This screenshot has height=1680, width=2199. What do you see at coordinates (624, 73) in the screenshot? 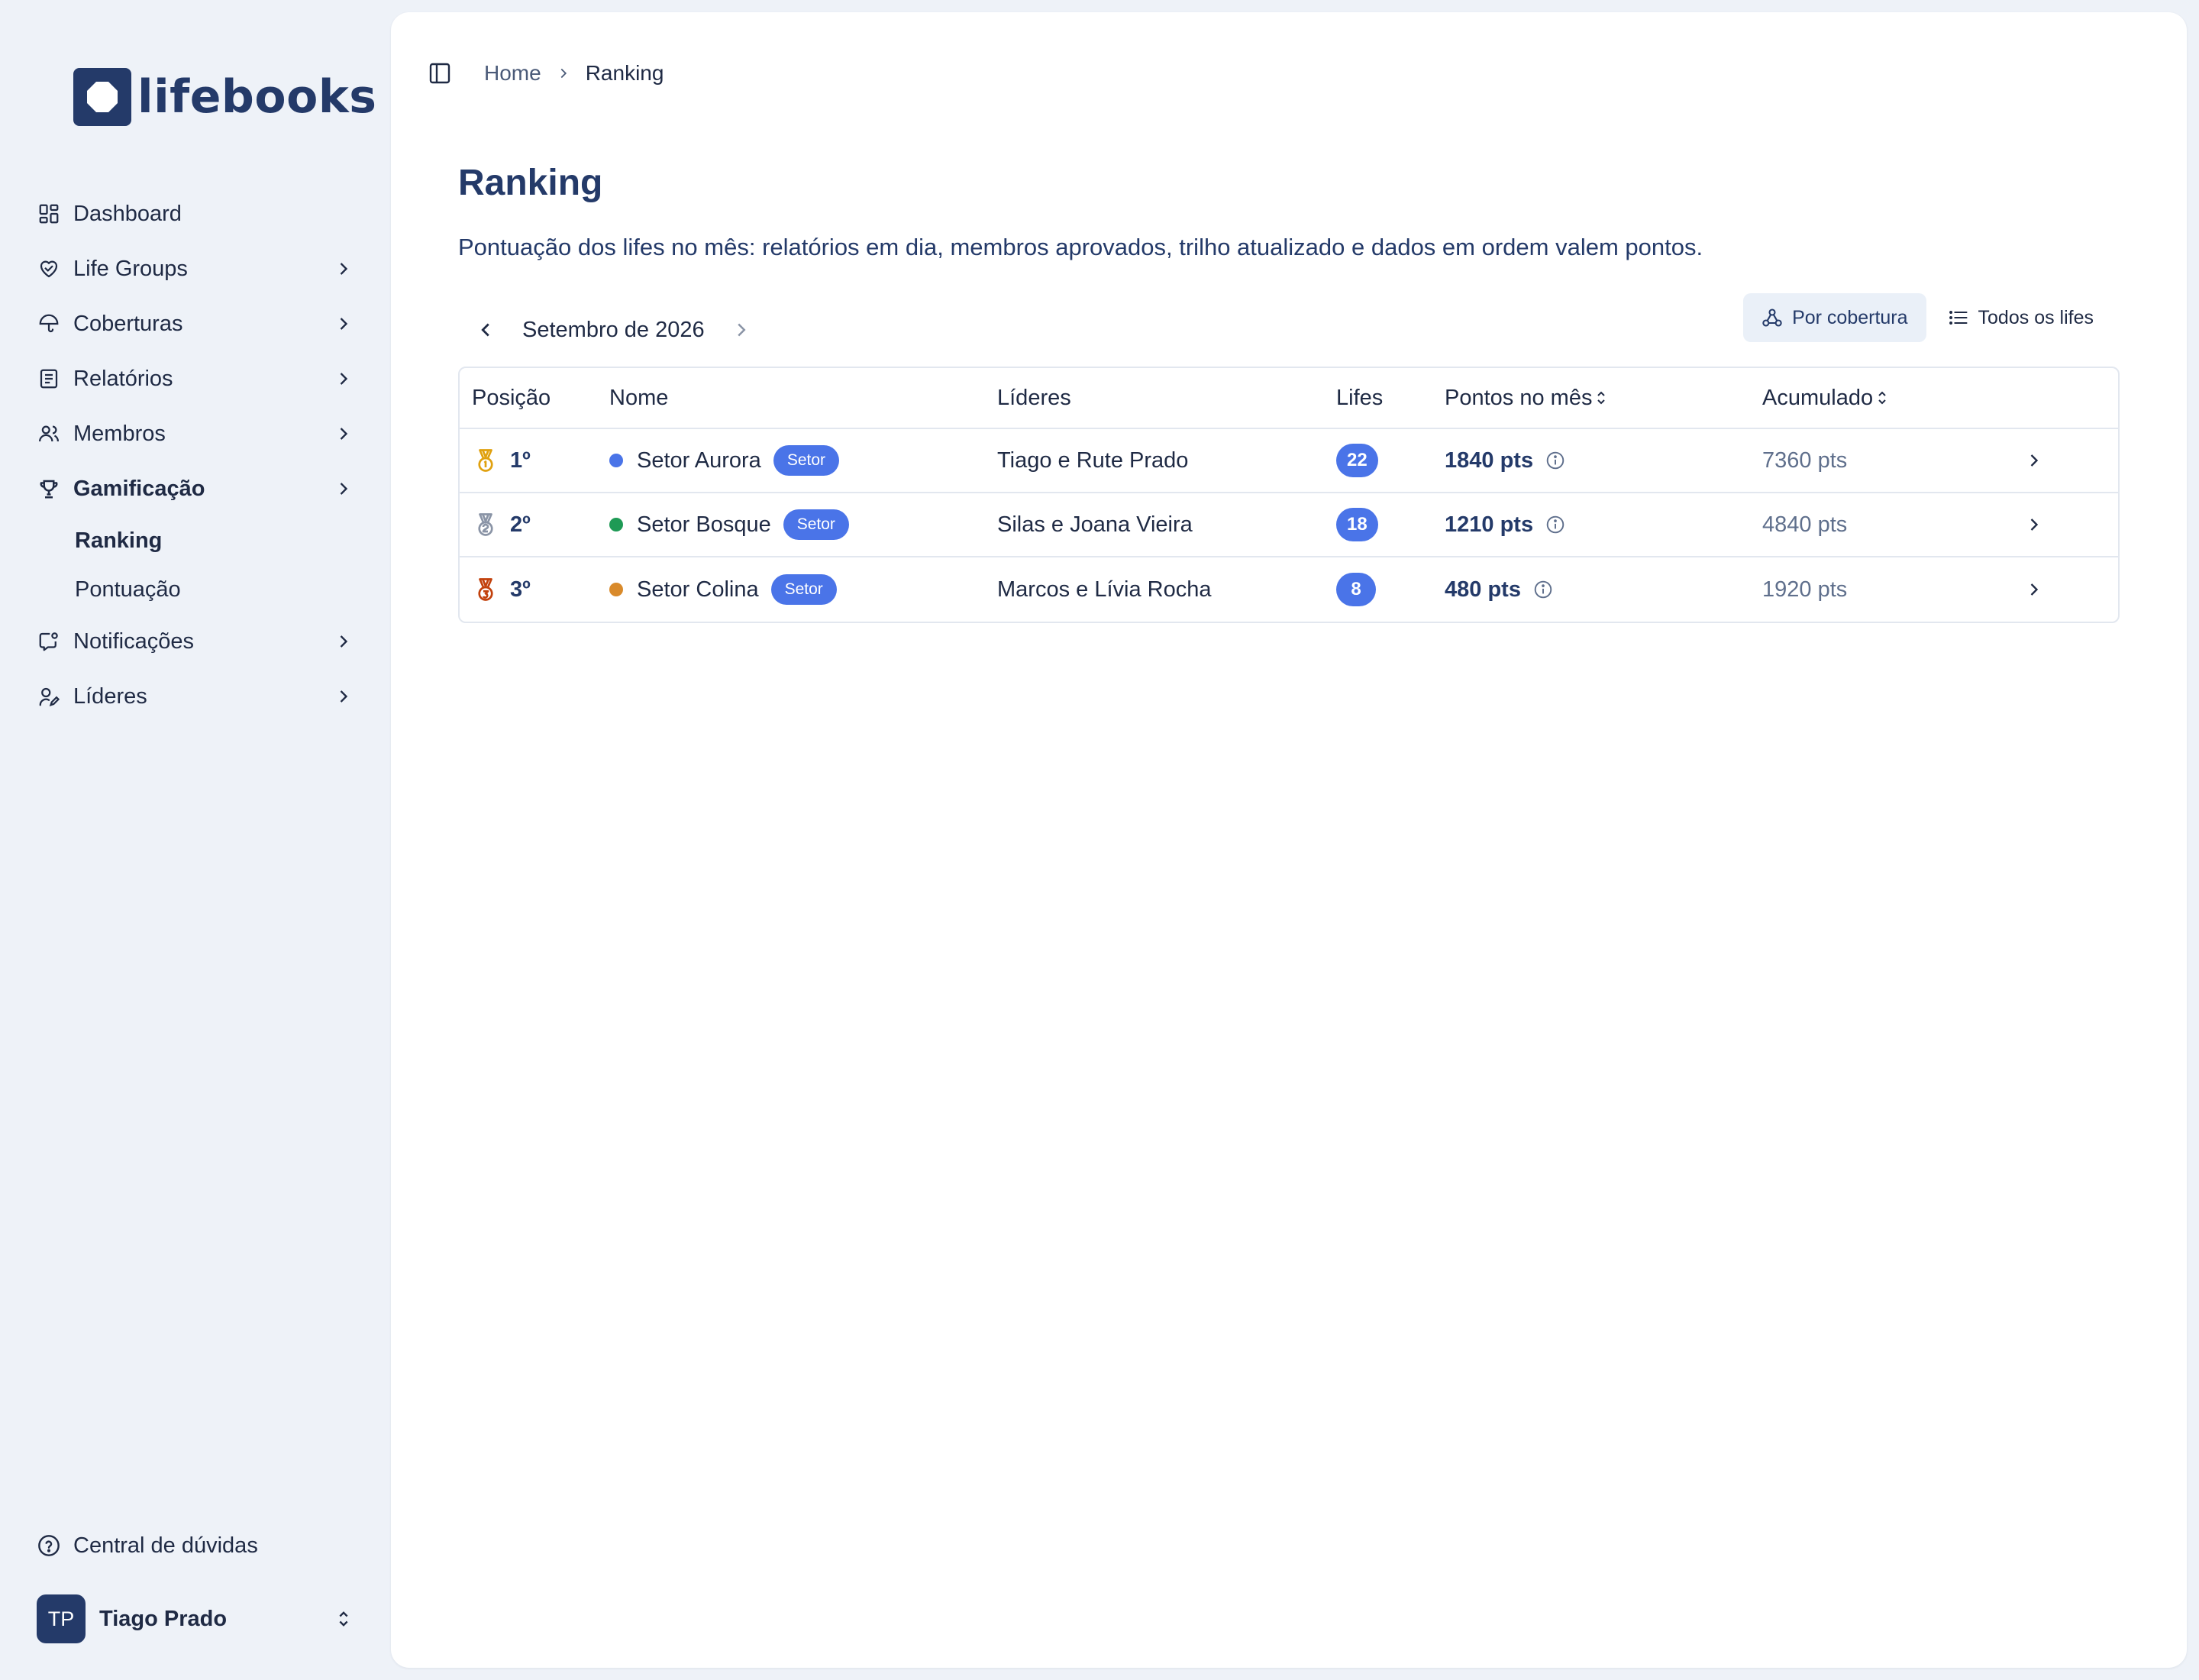
I see `breadcrumb-current: Ranking` at bounding box center [624, 73].